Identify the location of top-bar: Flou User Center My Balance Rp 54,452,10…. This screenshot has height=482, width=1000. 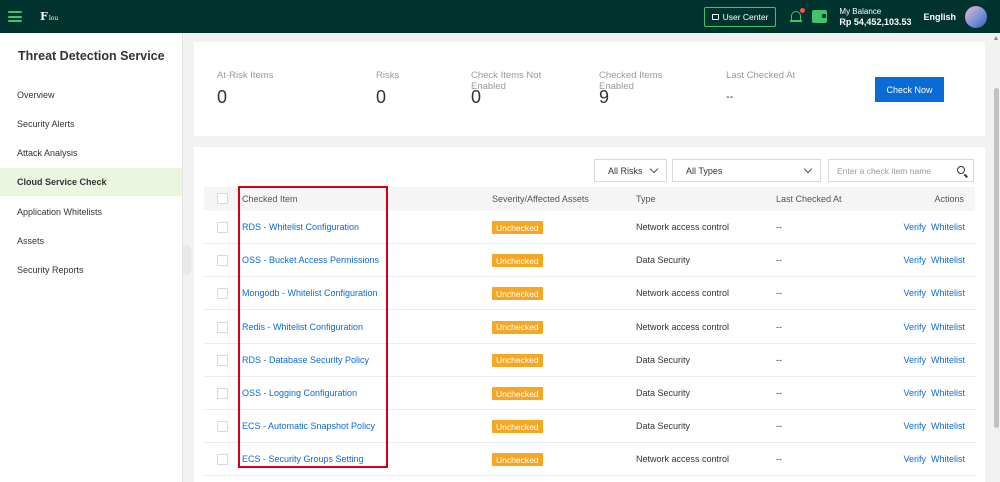
(500, 16).